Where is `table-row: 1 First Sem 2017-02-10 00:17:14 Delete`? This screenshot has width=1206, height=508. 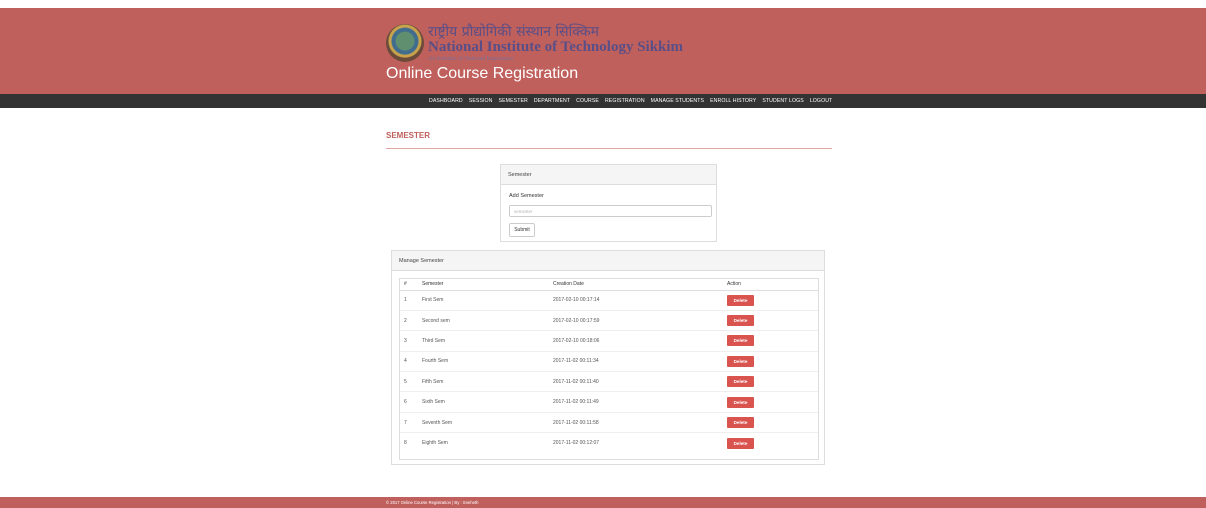 table-row: 1 First Sem 2017-02-10 00:17:14 Delete is located at coordinates (609, 300).